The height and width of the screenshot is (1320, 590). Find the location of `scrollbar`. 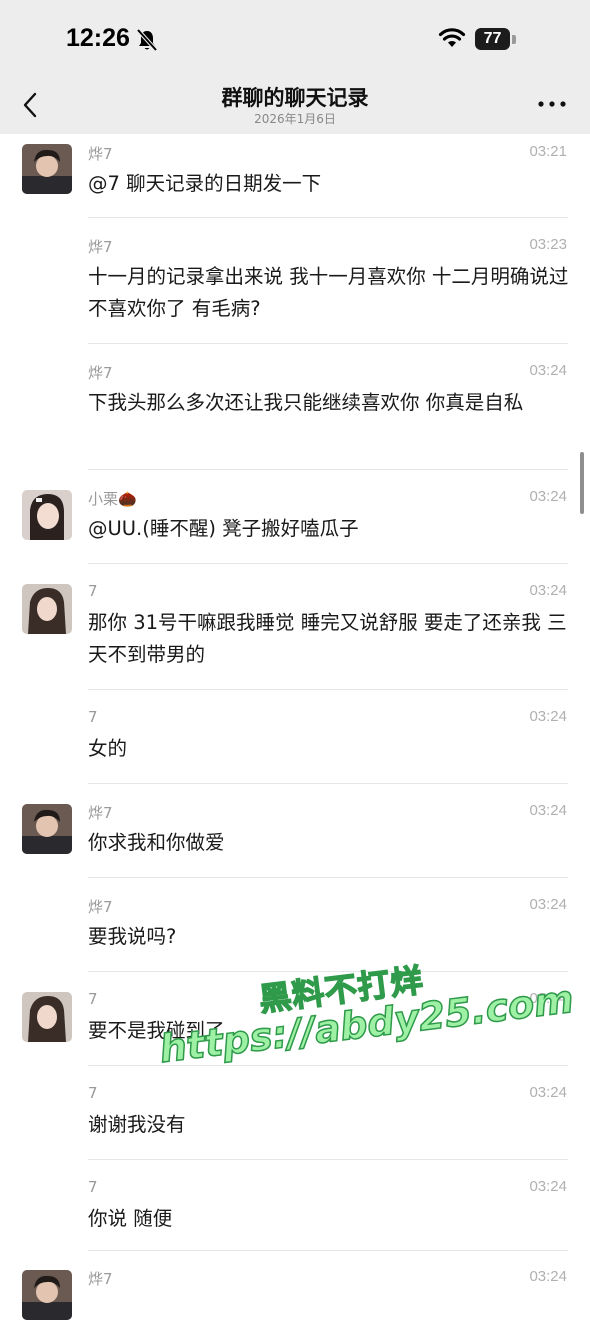

scrollbar is located at coordinates (582, 483).